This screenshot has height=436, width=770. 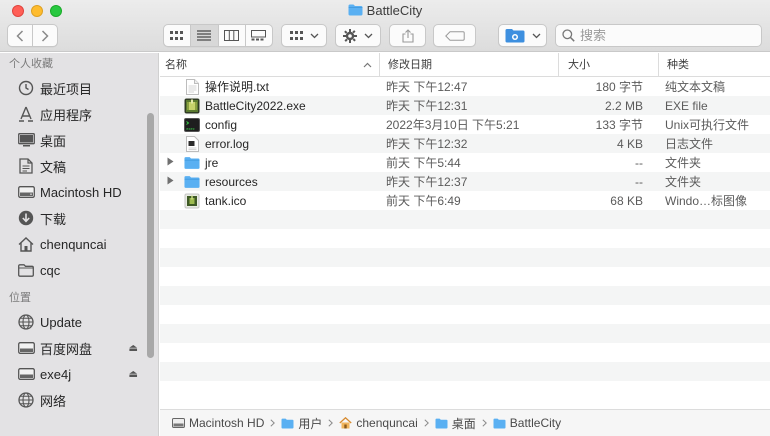 What do you see at coordinates (53, 167) in the screenshot?
I see `sidebar-item-label: 文稿` at bounding box center [53, 167].